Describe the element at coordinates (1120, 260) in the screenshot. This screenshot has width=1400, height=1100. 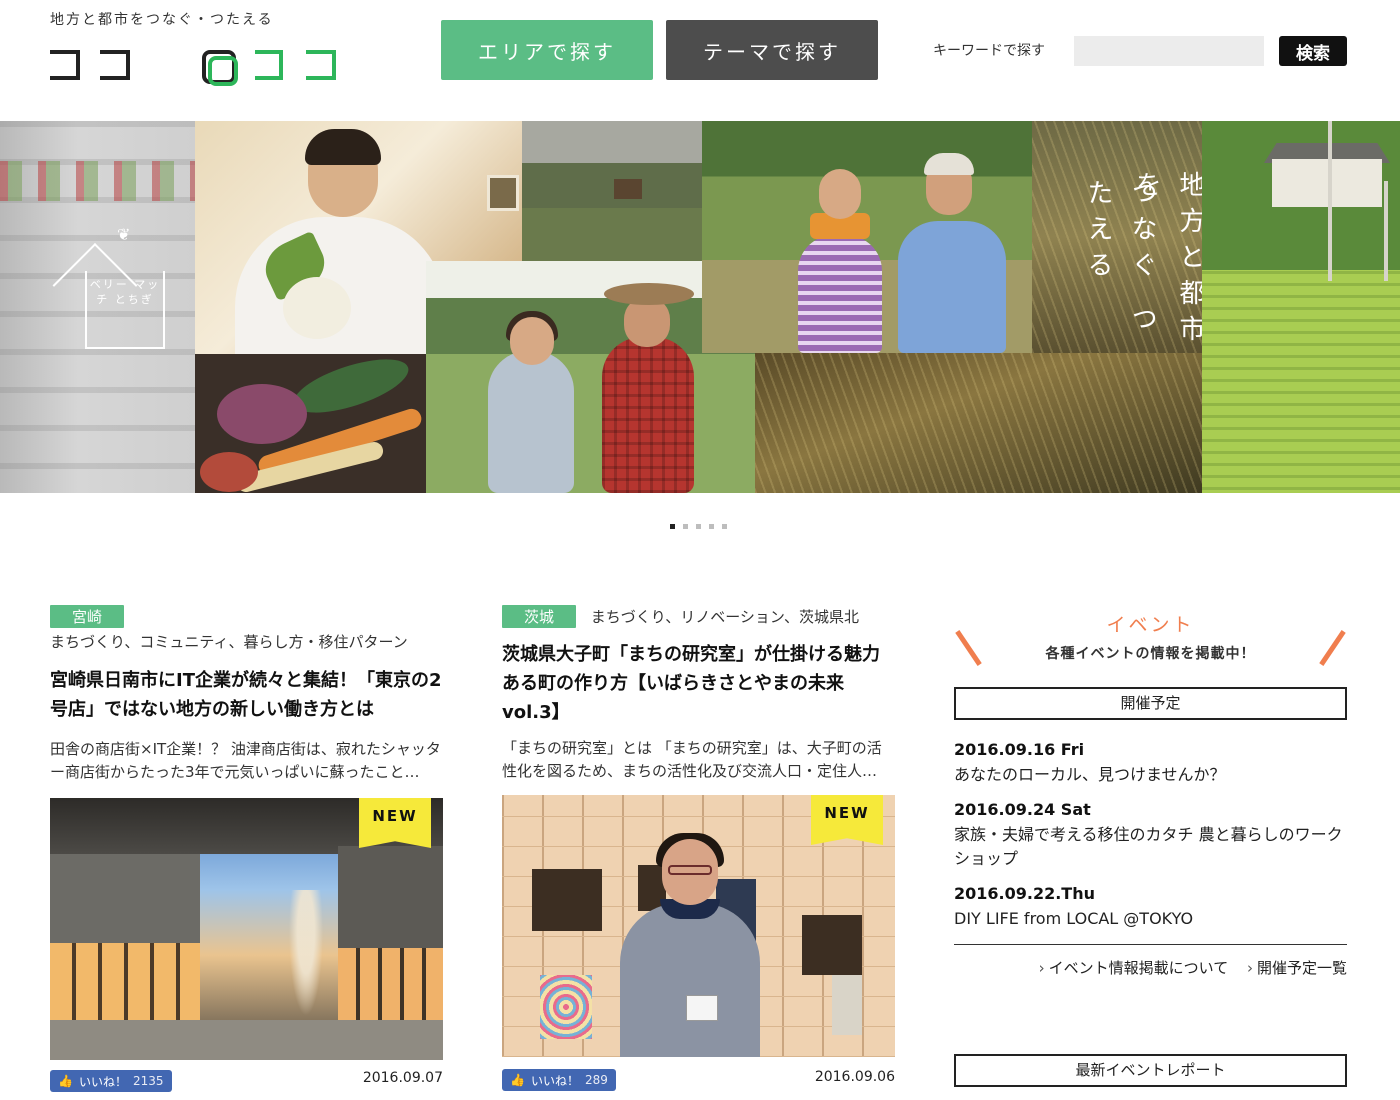
I see `hero-caption-line2: つなぐ つたえる` at that location.